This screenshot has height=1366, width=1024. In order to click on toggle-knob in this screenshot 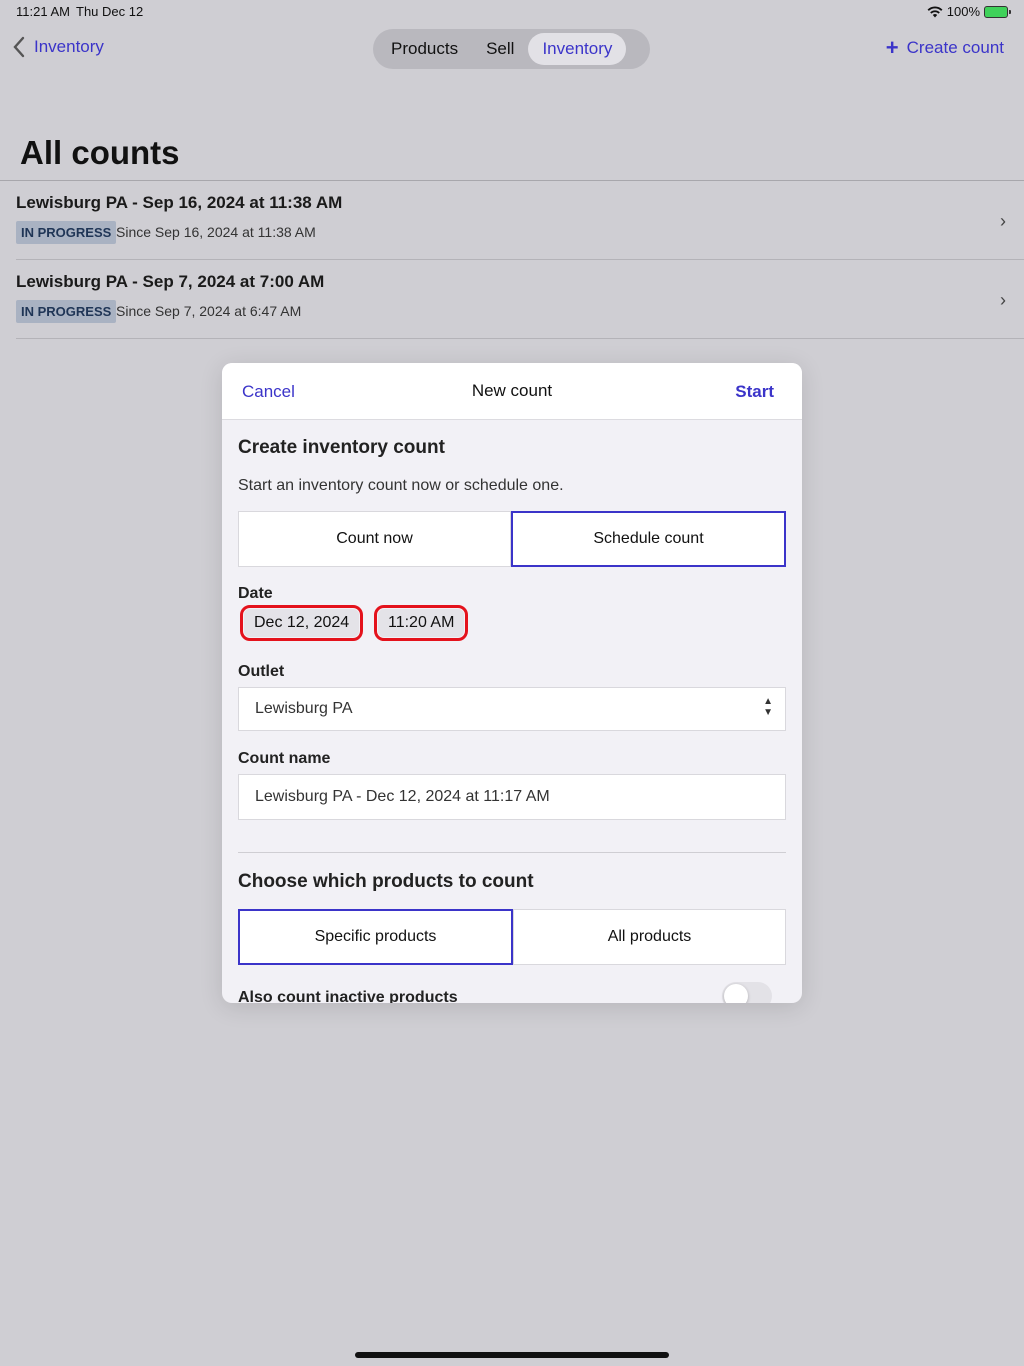, I will do `click(736, 993)`.